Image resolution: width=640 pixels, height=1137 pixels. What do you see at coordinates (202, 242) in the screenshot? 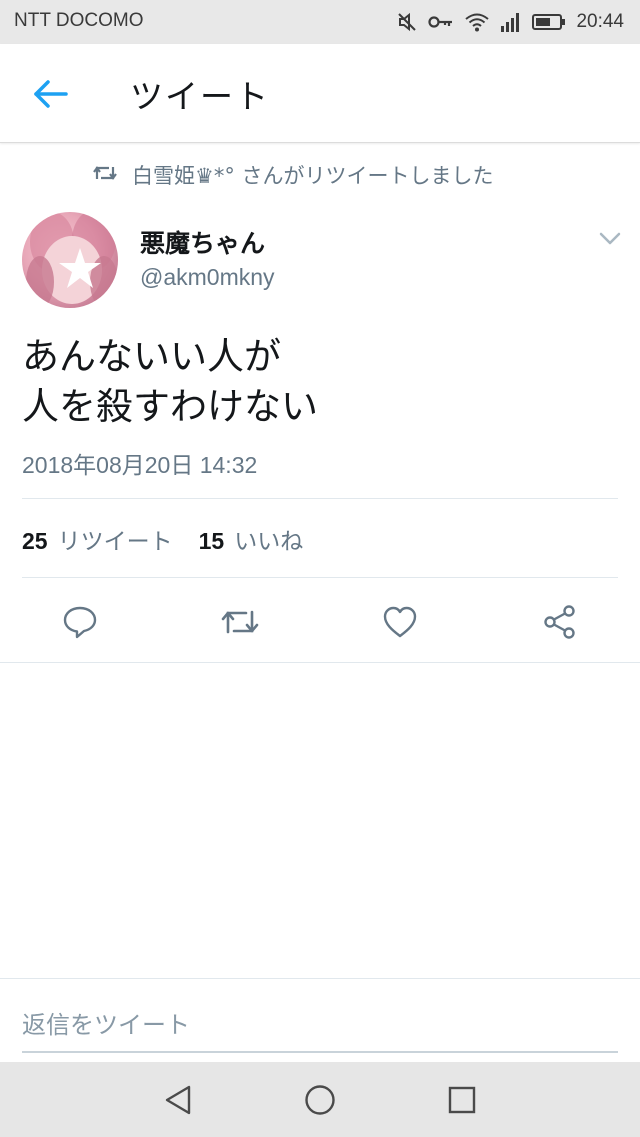
I see `author-display-name: 悪魔ちゃん` at bounding box center [202, 242].